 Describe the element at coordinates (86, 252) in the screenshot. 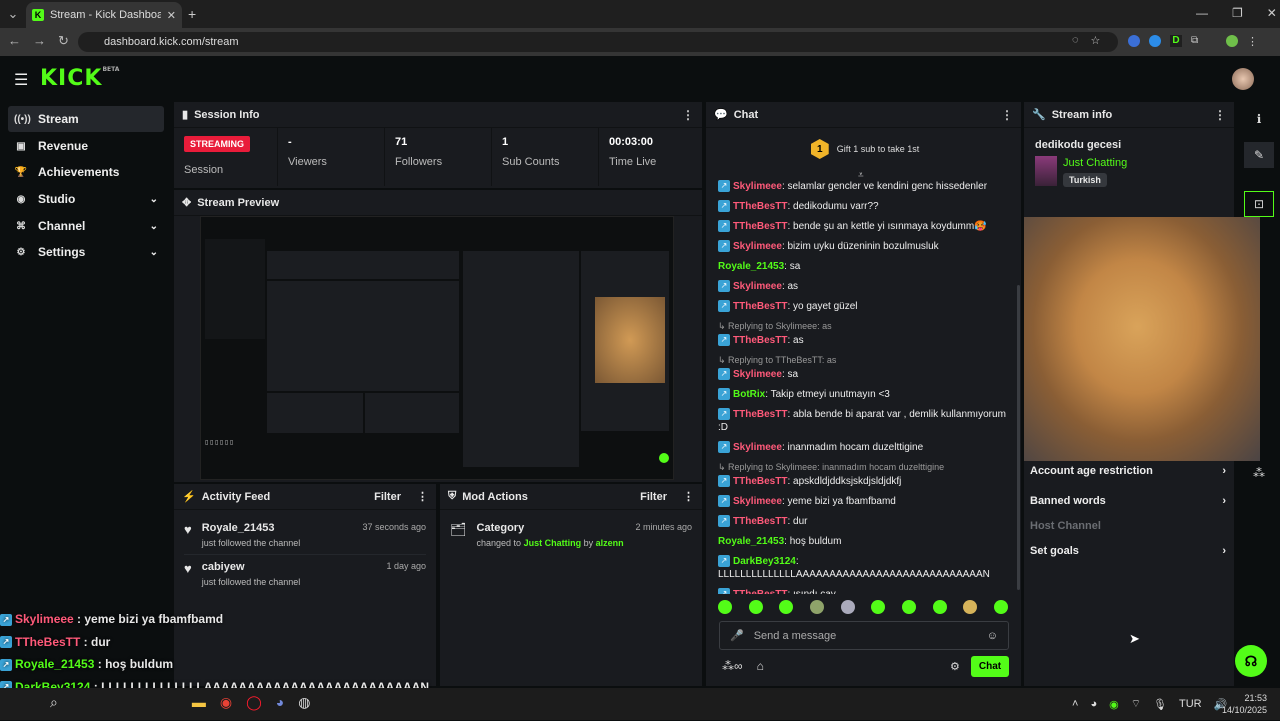

I see `sidebar-item-settings: ⚙ Settings ⌄` at that location.